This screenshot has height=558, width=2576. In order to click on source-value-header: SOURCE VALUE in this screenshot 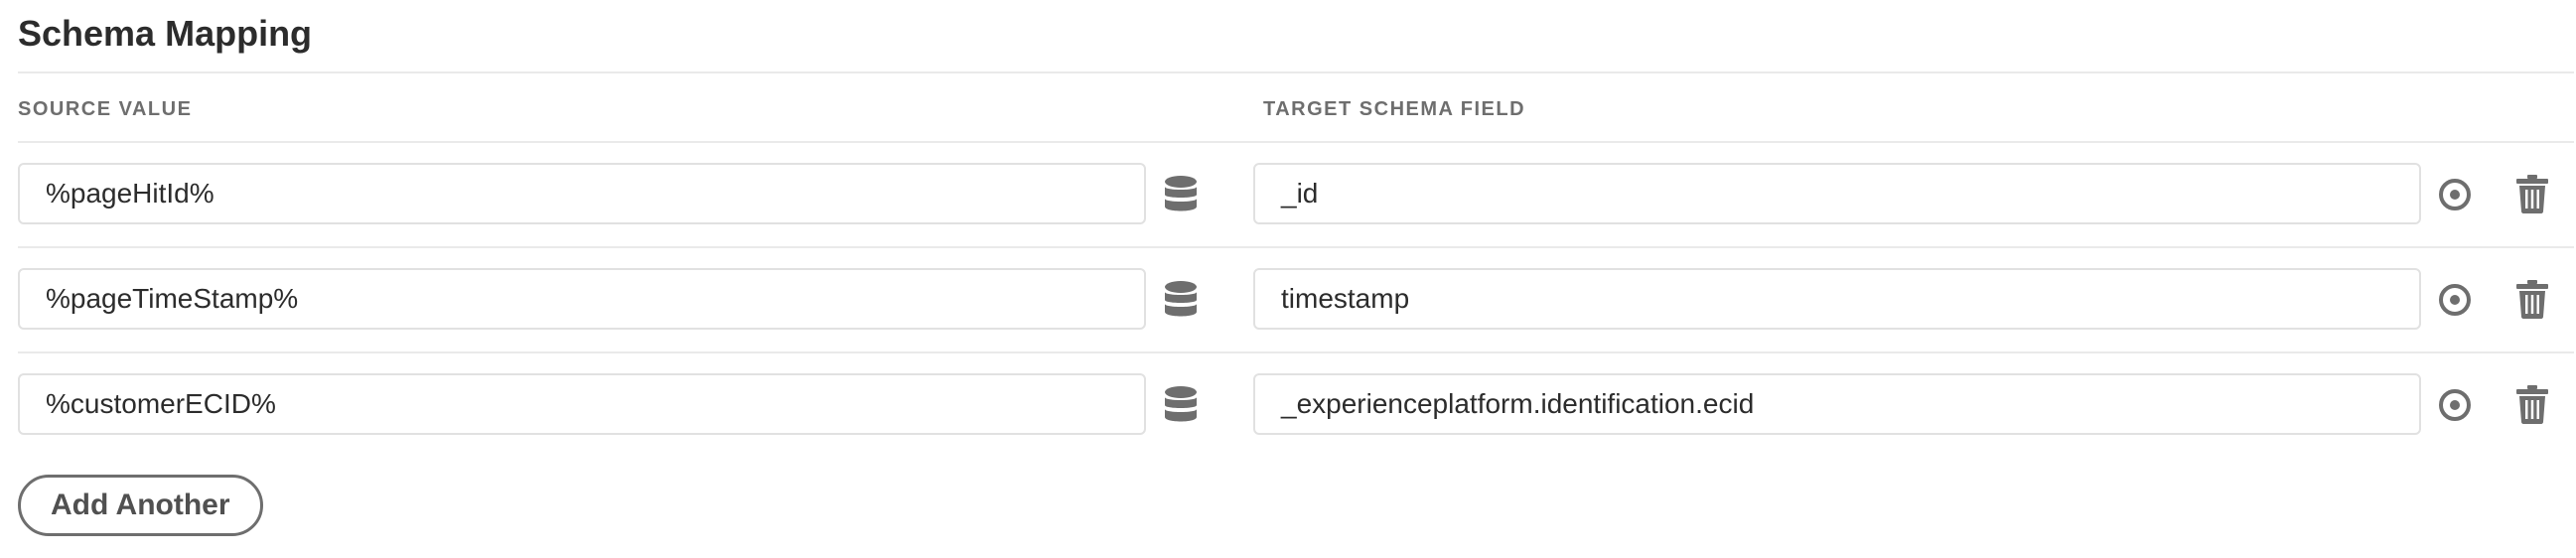, I will do `click(106, 109)`.